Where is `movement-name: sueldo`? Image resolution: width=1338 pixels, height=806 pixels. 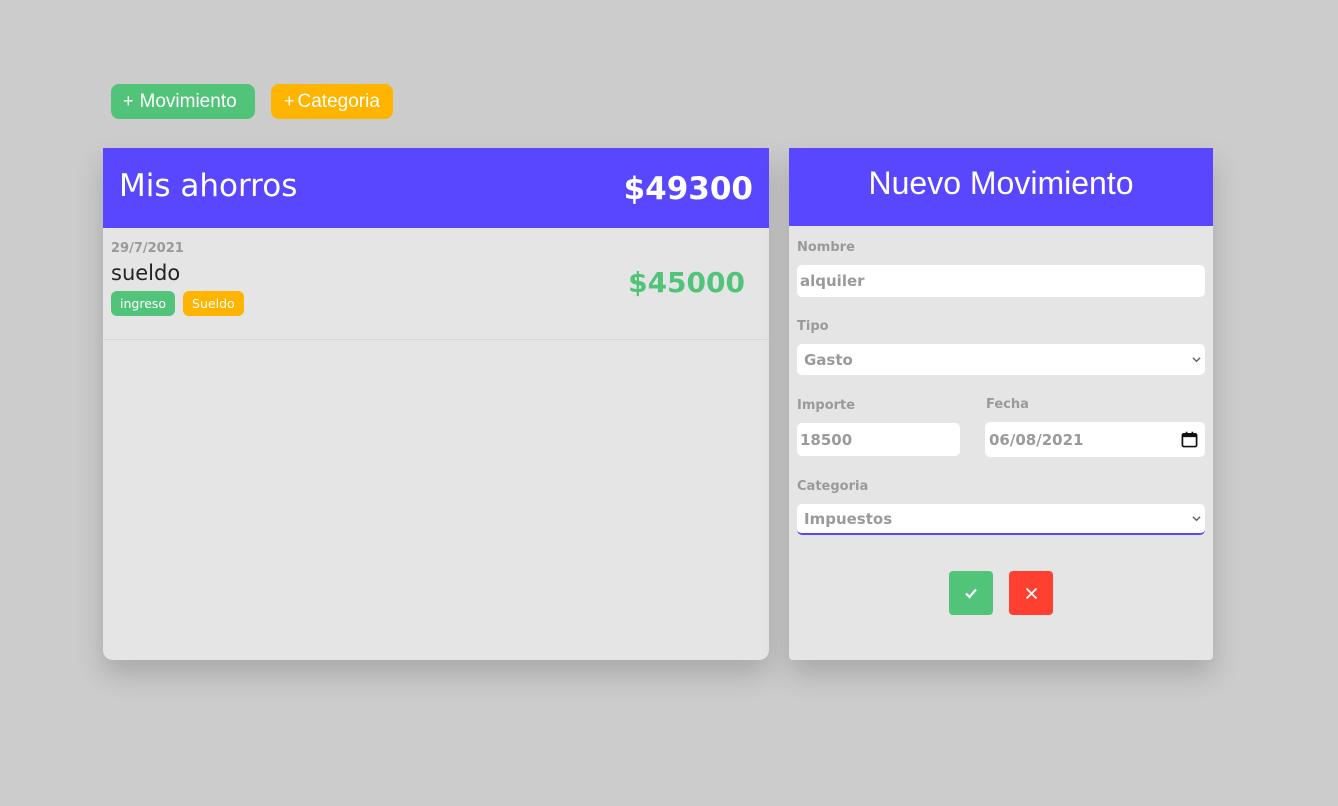 movement-name: sueldo is located at coordinates (146, 273).